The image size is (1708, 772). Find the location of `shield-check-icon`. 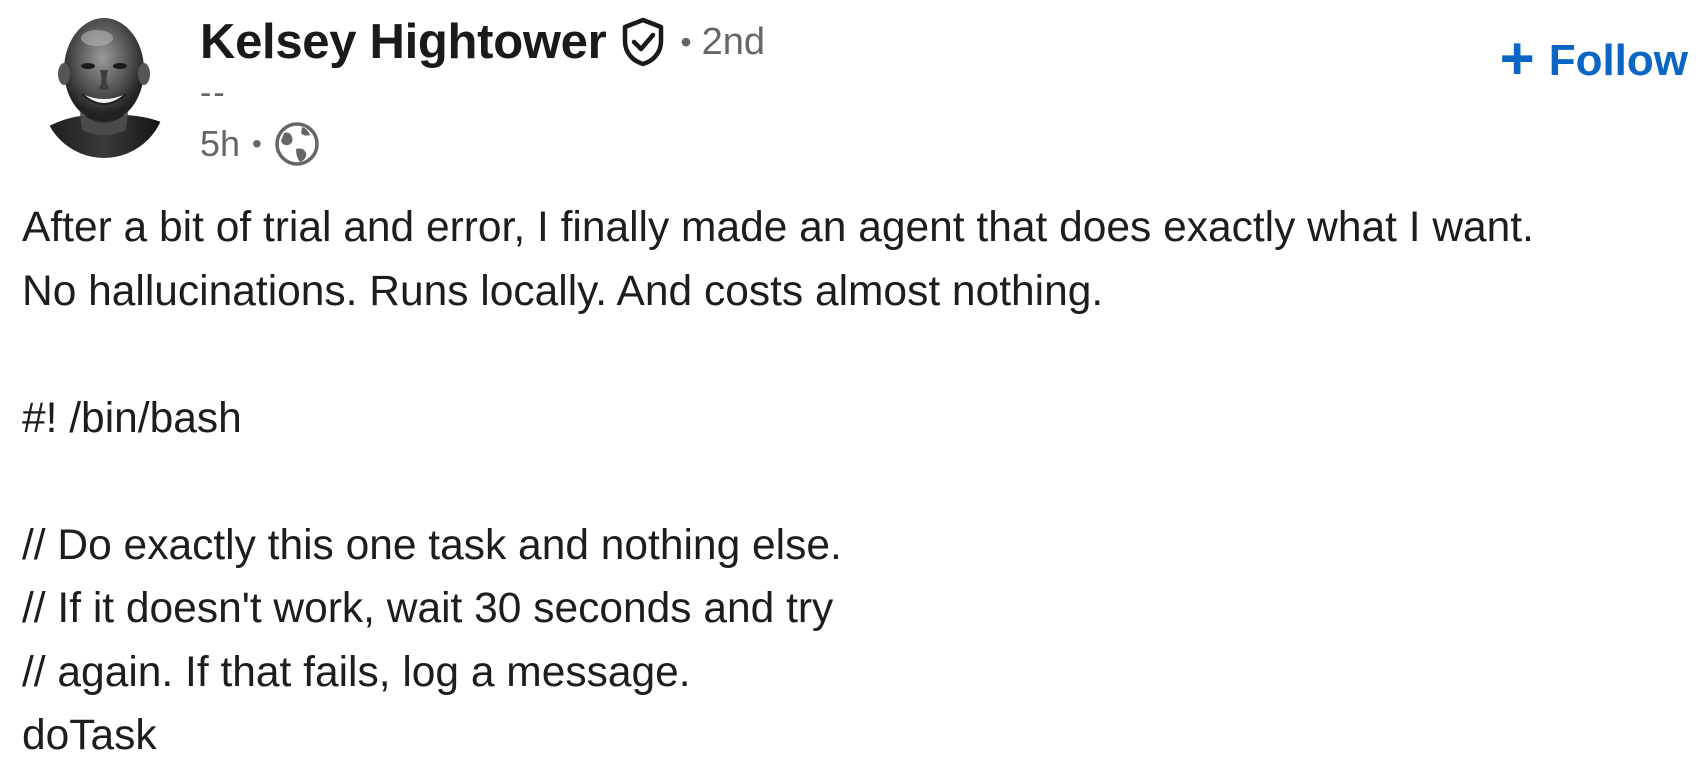

shield-check-icon is located at coordinates (643, 42).